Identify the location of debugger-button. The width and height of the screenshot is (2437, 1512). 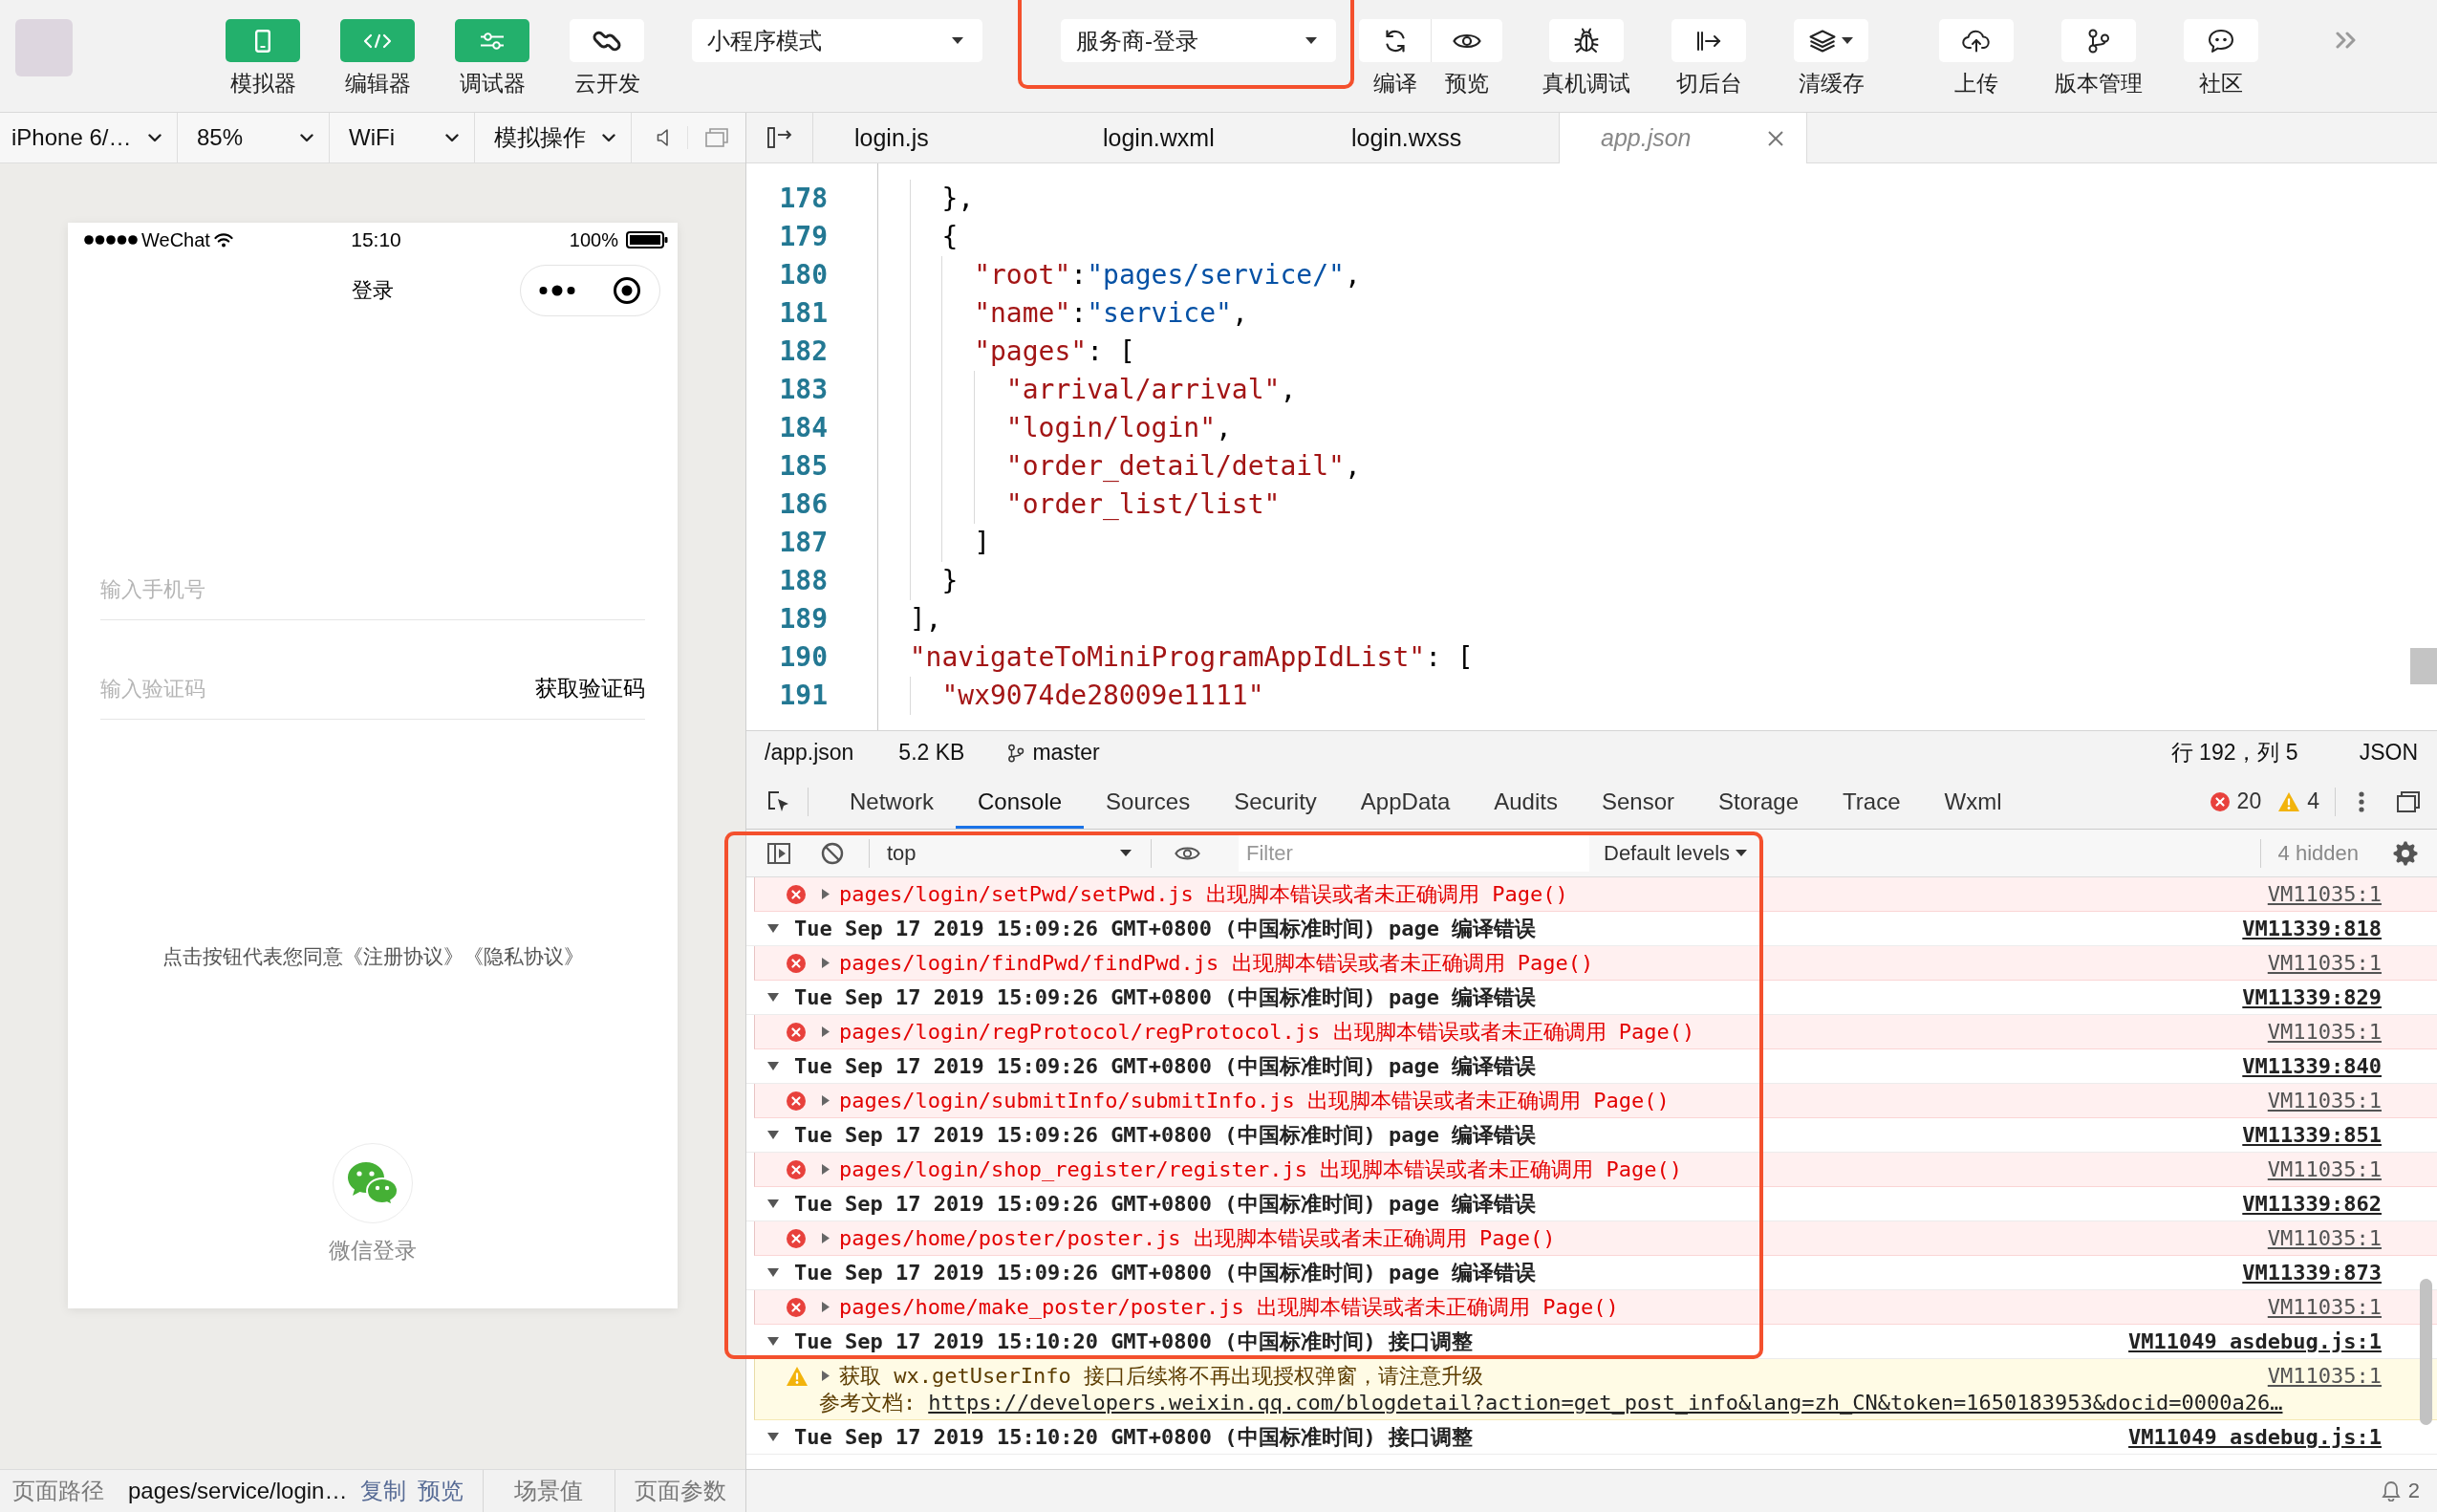
(492, 40).